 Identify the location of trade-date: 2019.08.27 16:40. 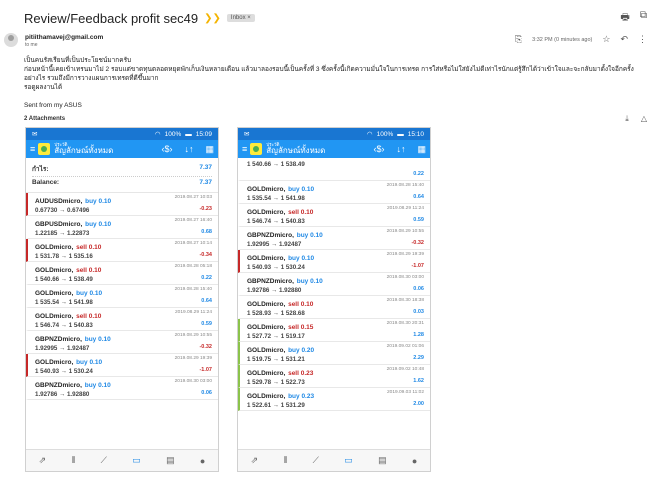
(193, 220).